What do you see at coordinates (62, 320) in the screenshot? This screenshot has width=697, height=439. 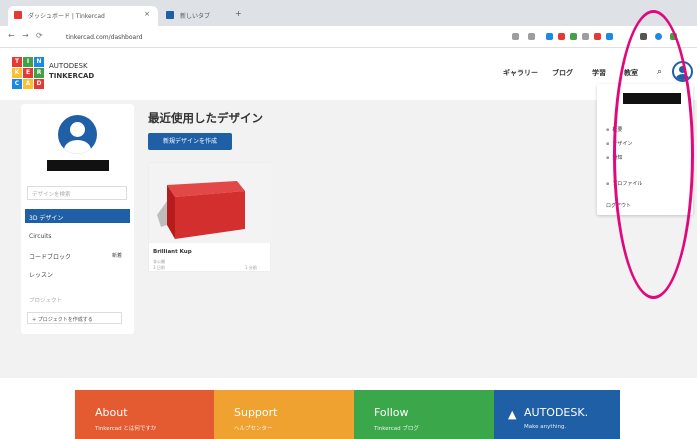 I see `create-project-label: + プロジェクトを作成する` at bounding box center [62, 320].